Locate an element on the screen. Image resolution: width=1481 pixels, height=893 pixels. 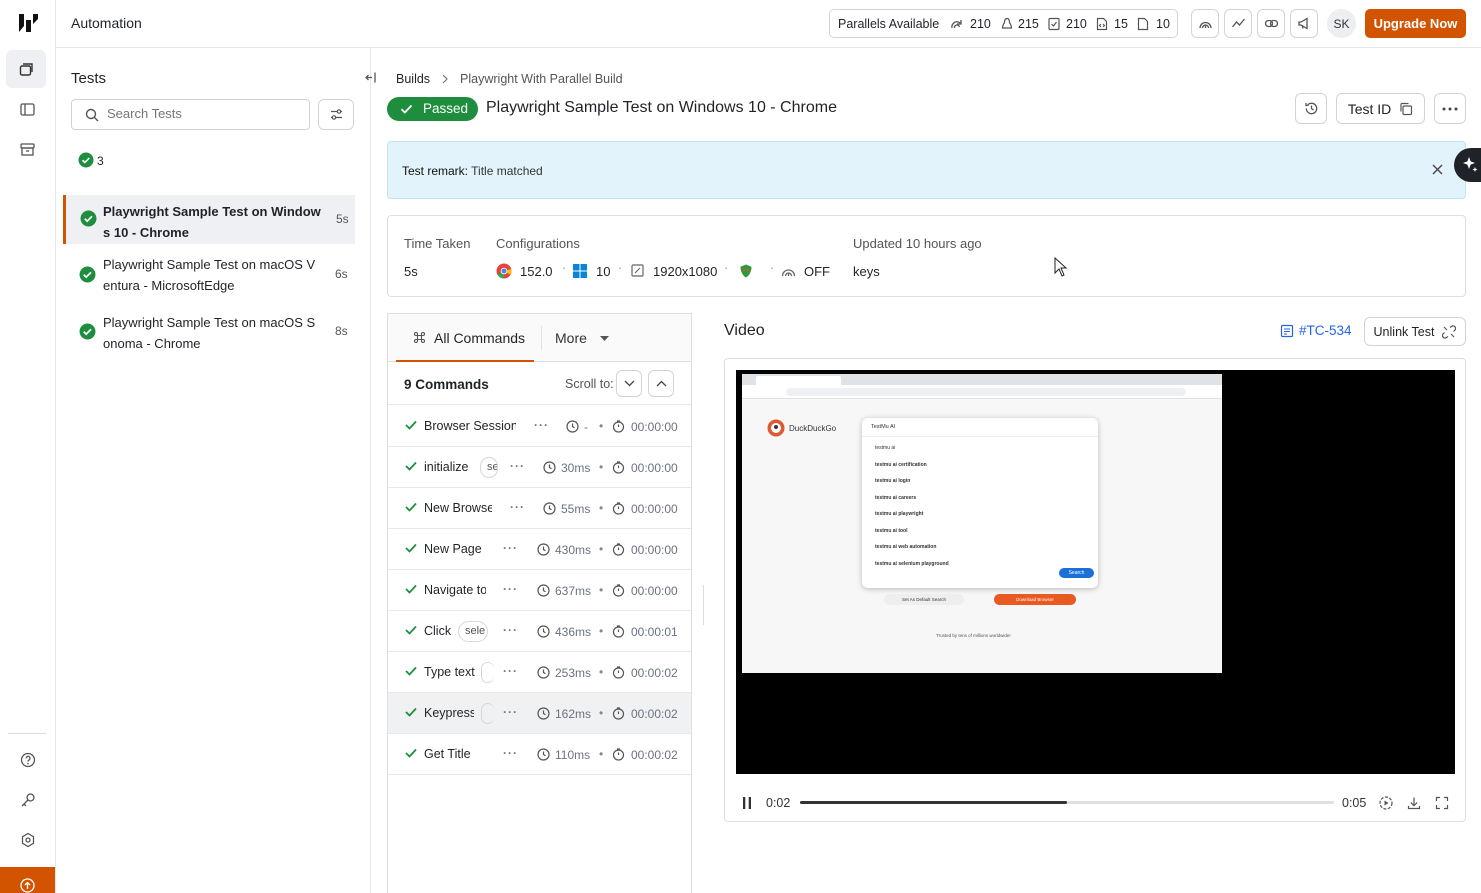
download-button is located at coordinates (1414, 803).